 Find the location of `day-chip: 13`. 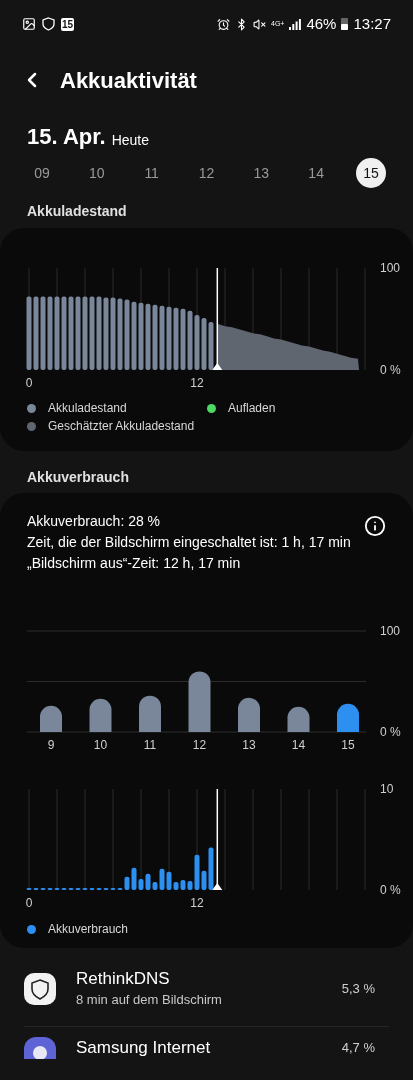

day-chip: 13 is located at coordinates (261, 173).